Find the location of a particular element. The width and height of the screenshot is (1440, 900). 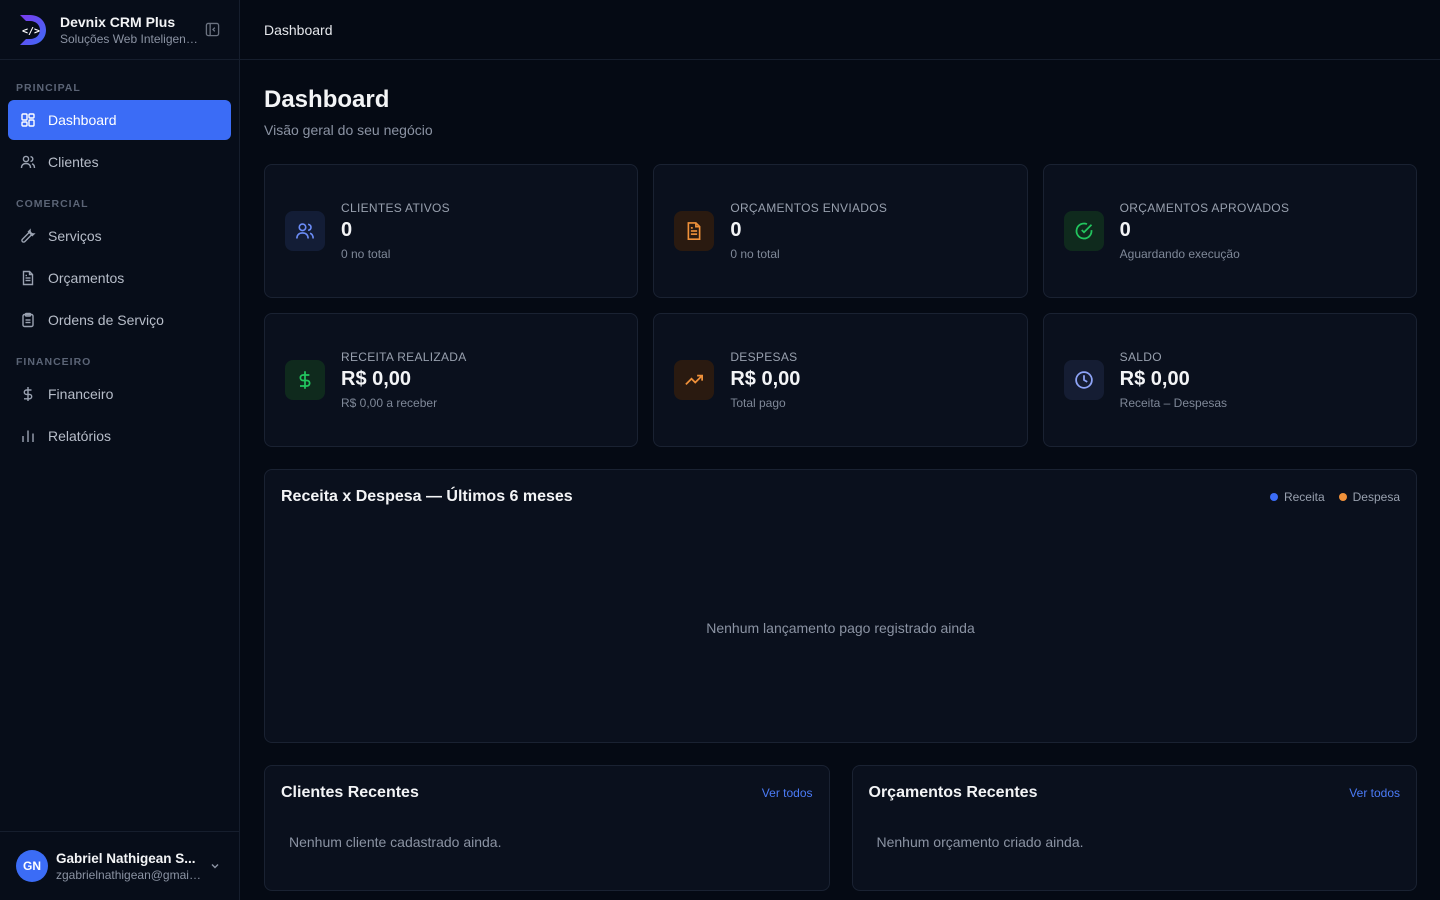

sidebar-item-servicos: Serviços is located at coordinates (119, 236).